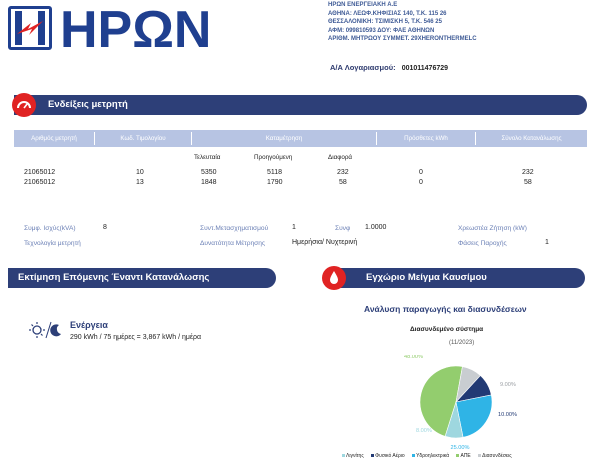 This screenshot has height=463, width=595. I want to click on pie-data-label: 8.00%, so click(424, 431).